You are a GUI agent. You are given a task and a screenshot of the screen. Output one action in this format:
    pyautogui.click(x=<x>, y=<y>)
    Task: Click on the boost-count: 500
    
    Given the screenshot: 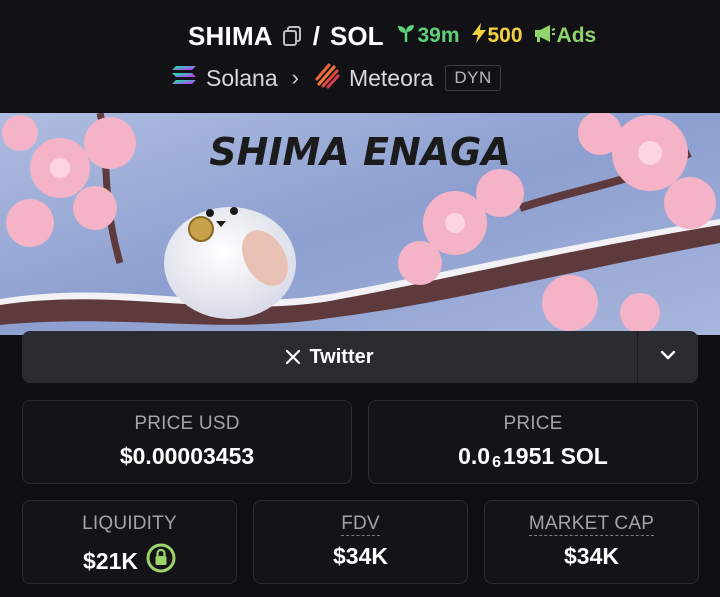 What is the action you would take?
    pyautogui.click(x=505, y=35)
    